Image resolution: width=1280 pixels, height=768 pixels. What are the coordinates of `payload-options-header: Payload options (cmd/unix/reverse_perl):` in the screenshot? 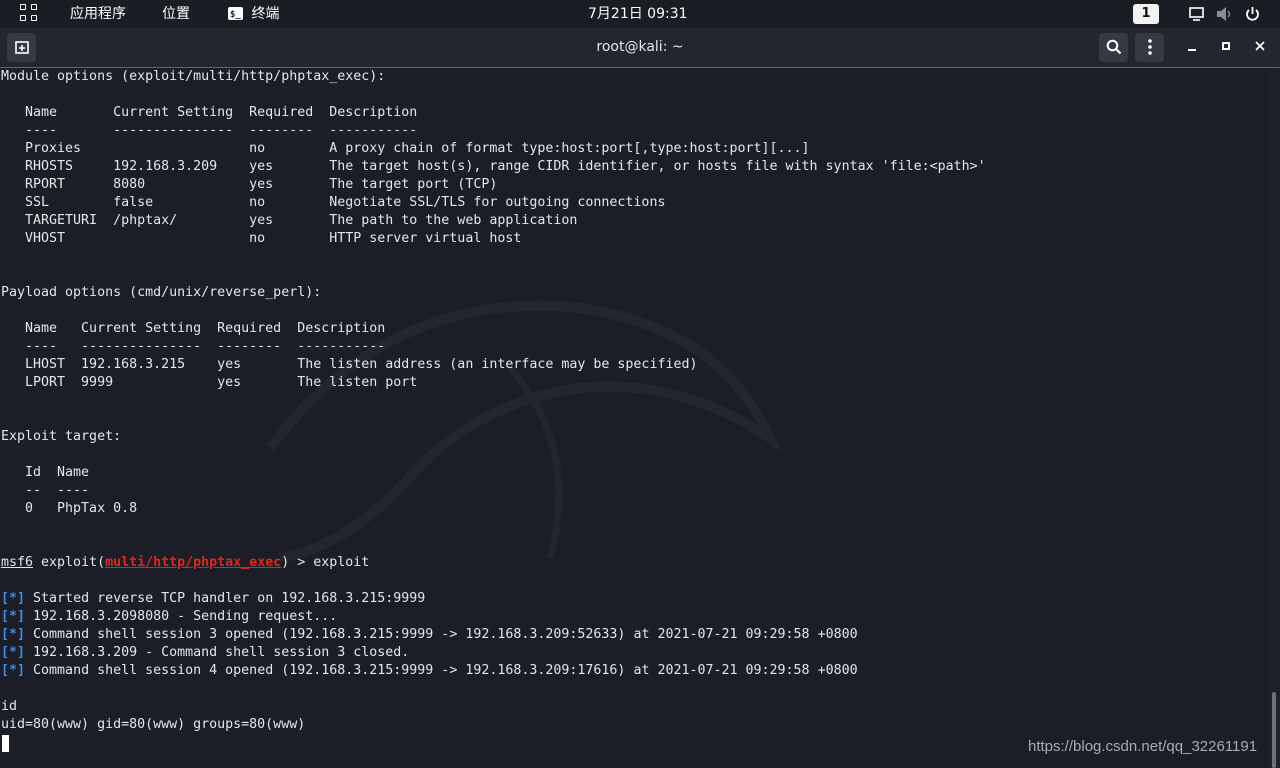 It's located at (161, 292).